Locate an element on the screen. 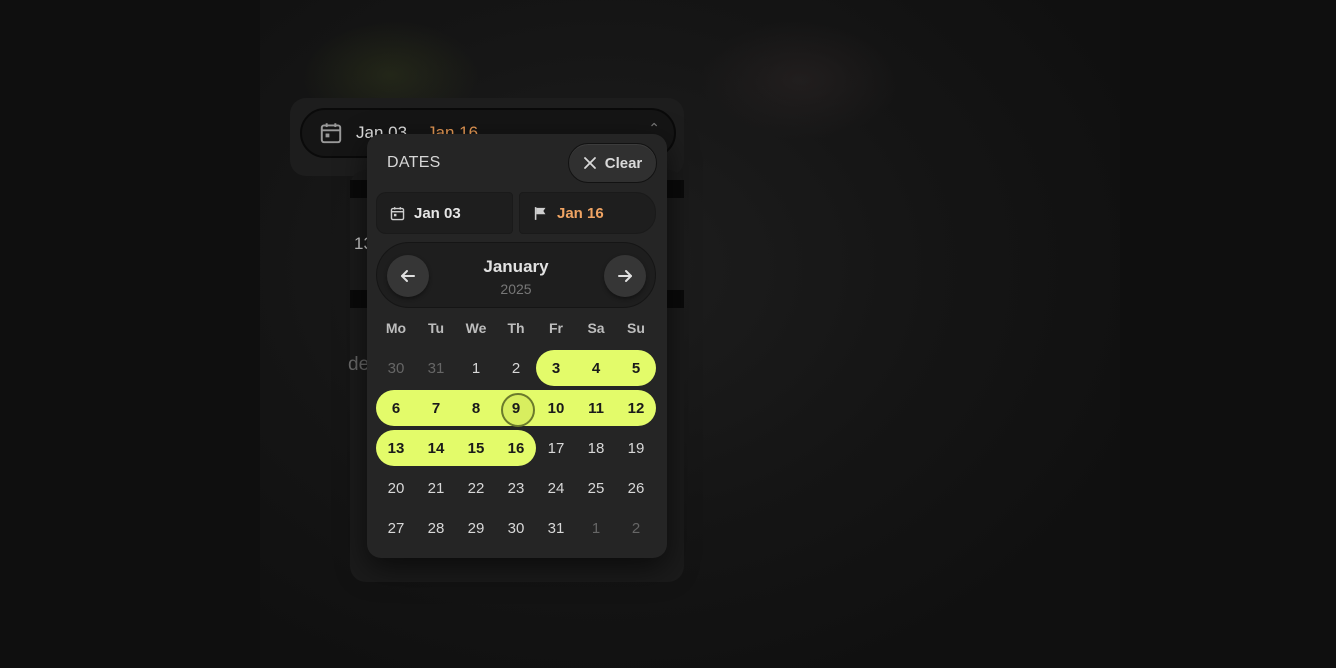 This screenshot has width=1336, height=668. calendar-day-number: 28 is located at coordinates (436, 528).